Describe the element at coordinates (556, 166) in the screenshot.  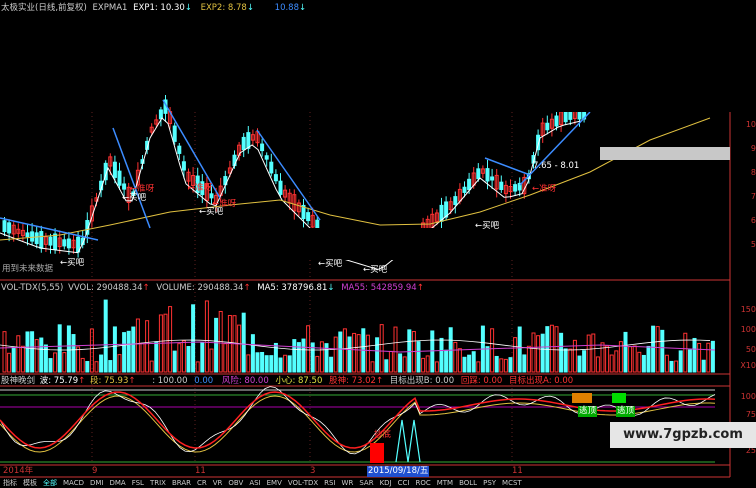
I see `price-range-label: 7.65 - 8.01` at that location.